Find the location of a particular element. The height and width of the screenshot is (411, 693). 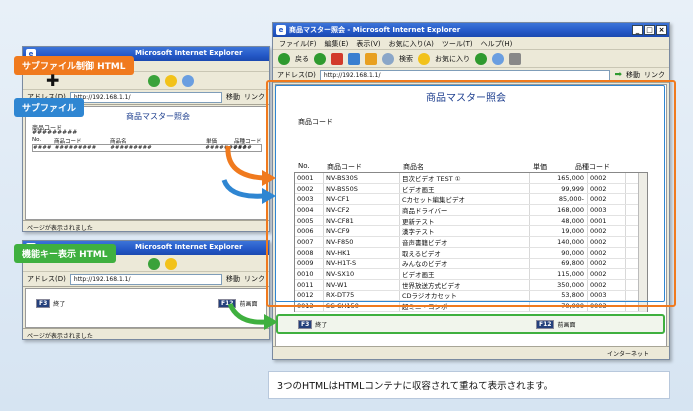

address-bar: アドレス(D) http://192.168.1.1/ 移動 リンク is located at coordinates (146, 279).